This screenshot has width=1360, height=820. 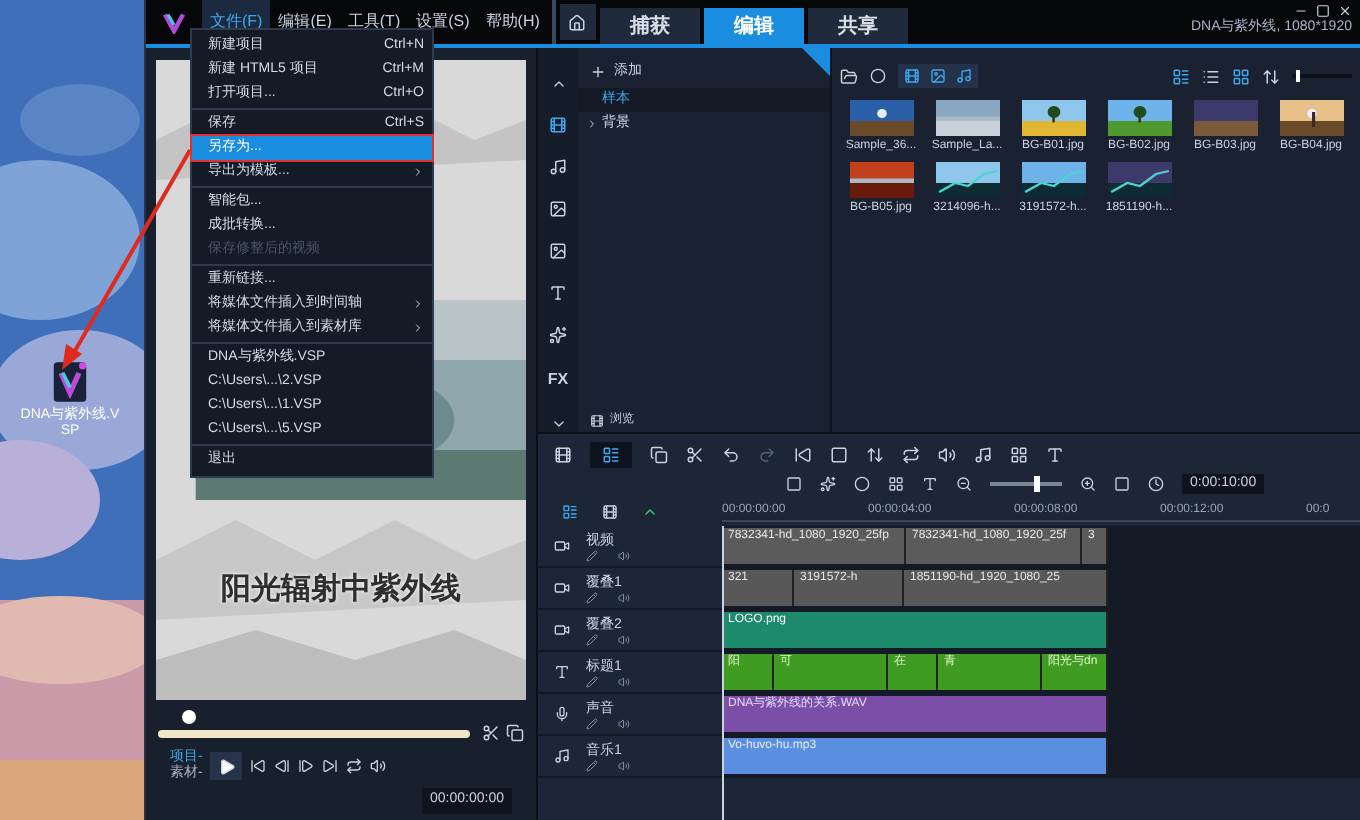 I want to click on zoom-in-icon, so click(x=1088, y=484).